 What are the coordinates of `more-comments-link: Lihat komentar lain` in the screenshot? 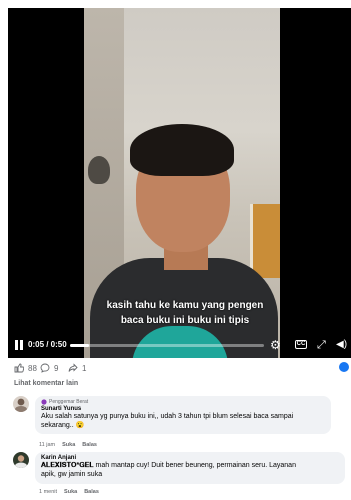 It's located at (46, 383).